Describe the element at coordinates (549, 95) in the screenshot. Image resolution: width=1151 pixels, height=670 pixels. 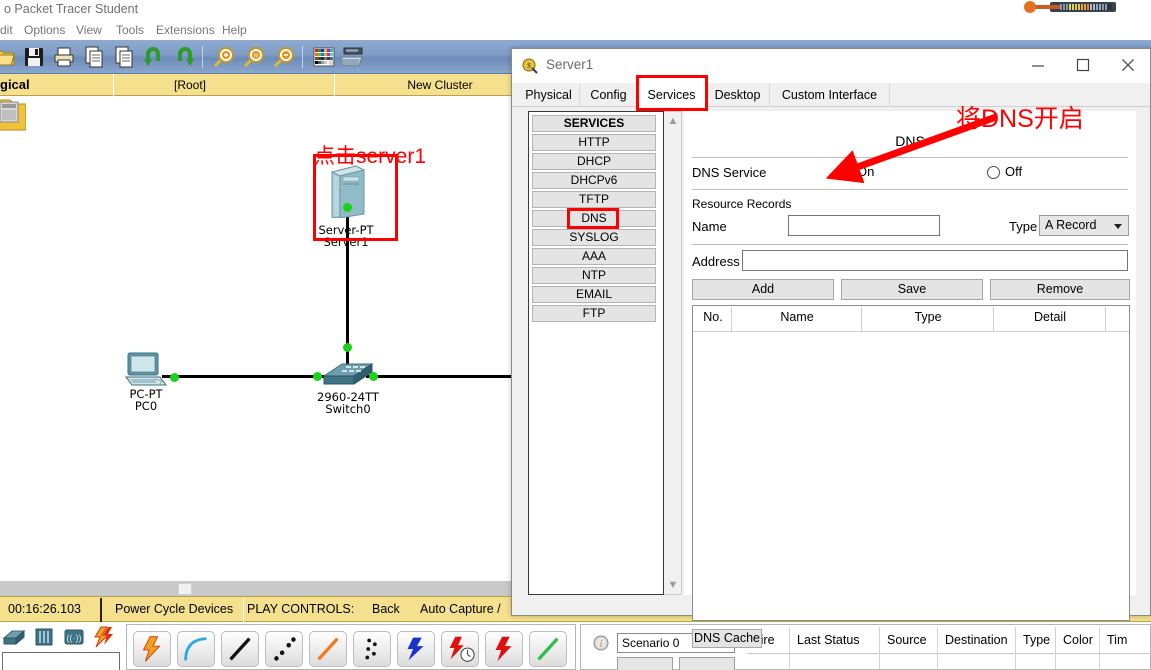
I see `tab-physical: Physical` at that location.